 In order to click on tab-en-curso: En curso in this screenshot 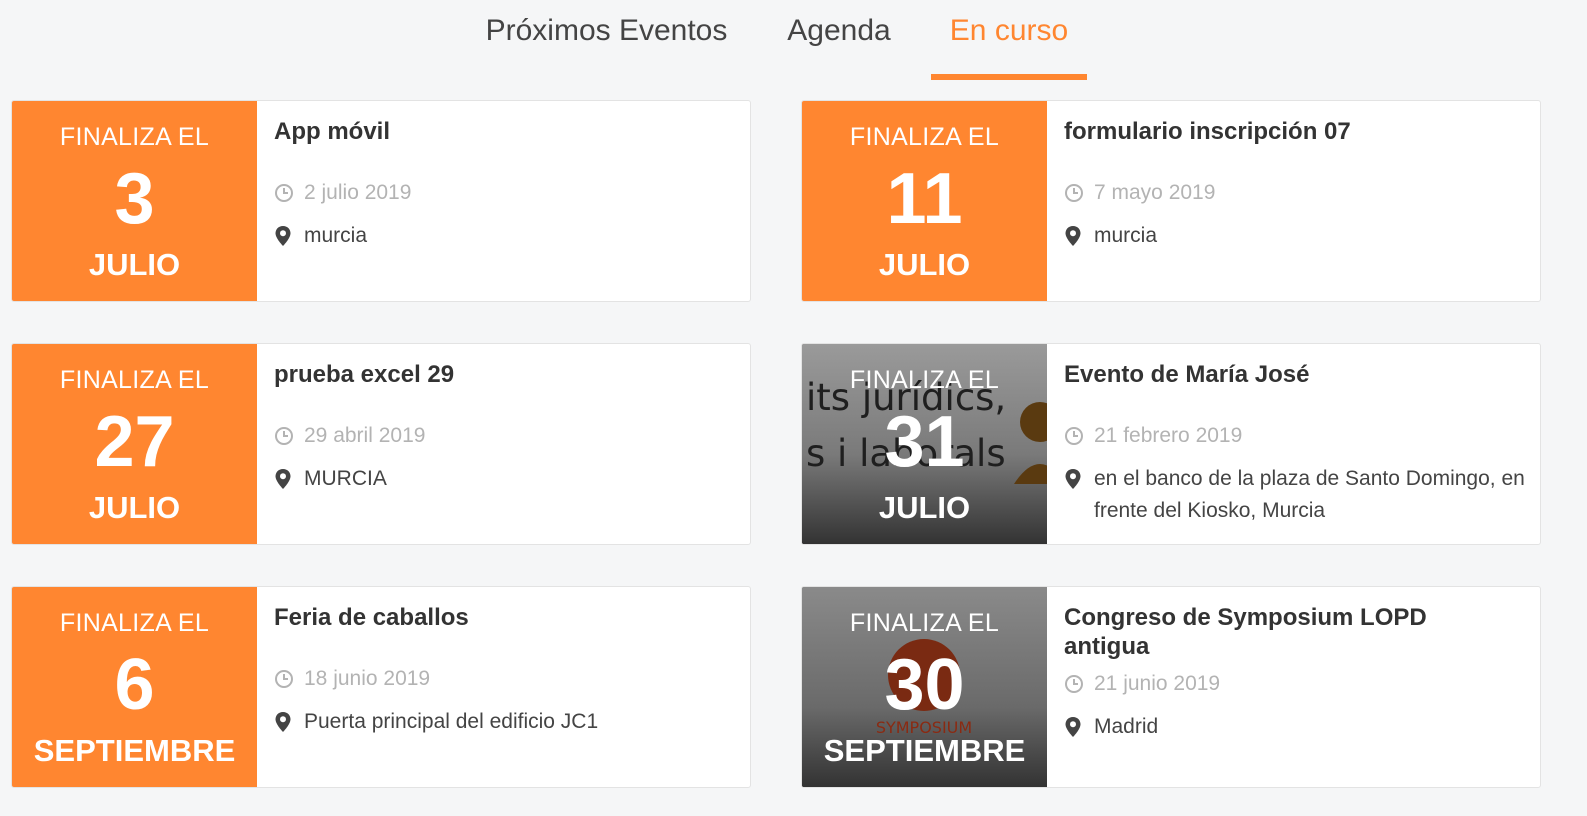, I will do `click(1009, 47)`.